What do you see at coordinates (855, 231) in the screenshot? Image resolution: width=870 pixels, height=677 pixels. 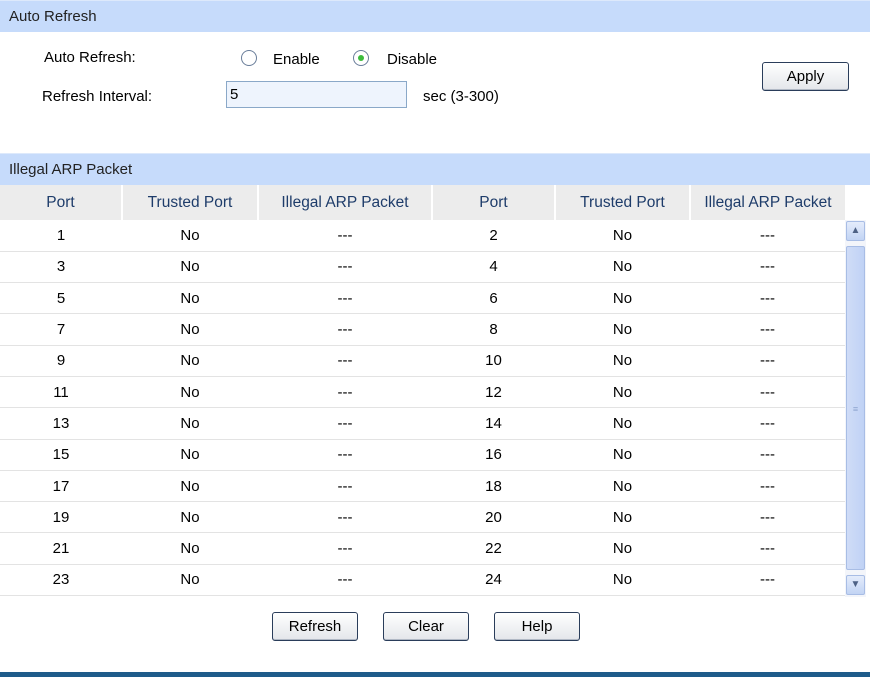 I see `scroll-up-icon: ▲` at bounding box center [855, 231].